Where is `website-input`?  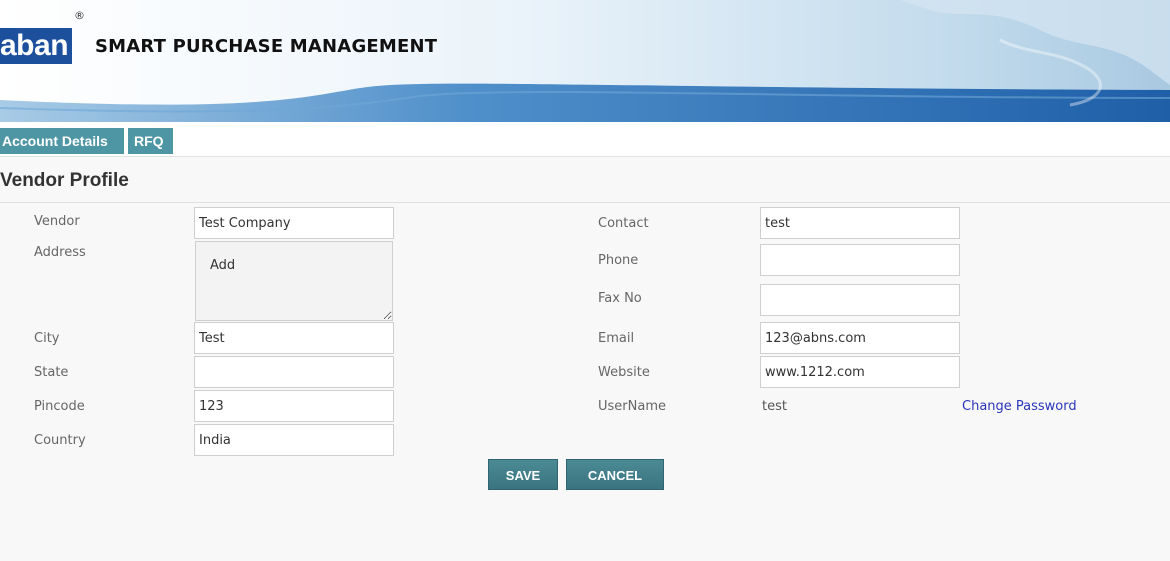 website-input is located at coordinates (860, 372).